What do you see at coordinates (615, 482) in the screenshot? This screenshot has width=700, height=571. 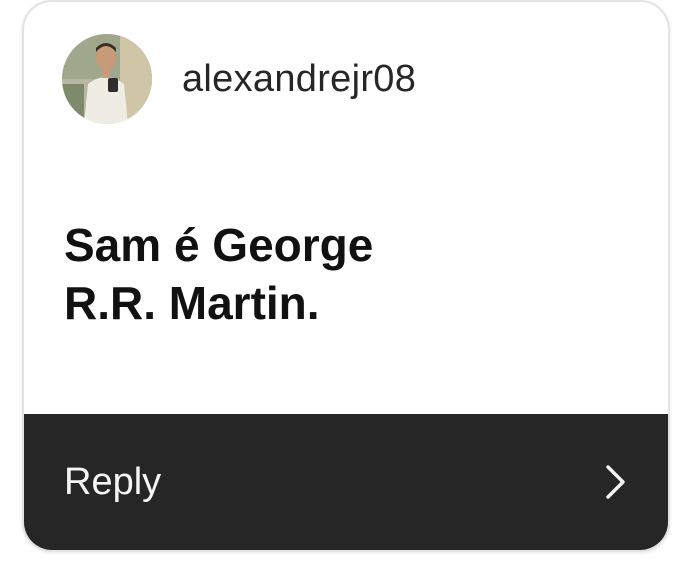 I see `chevron-right-icon` at bounding box center [615, 482].